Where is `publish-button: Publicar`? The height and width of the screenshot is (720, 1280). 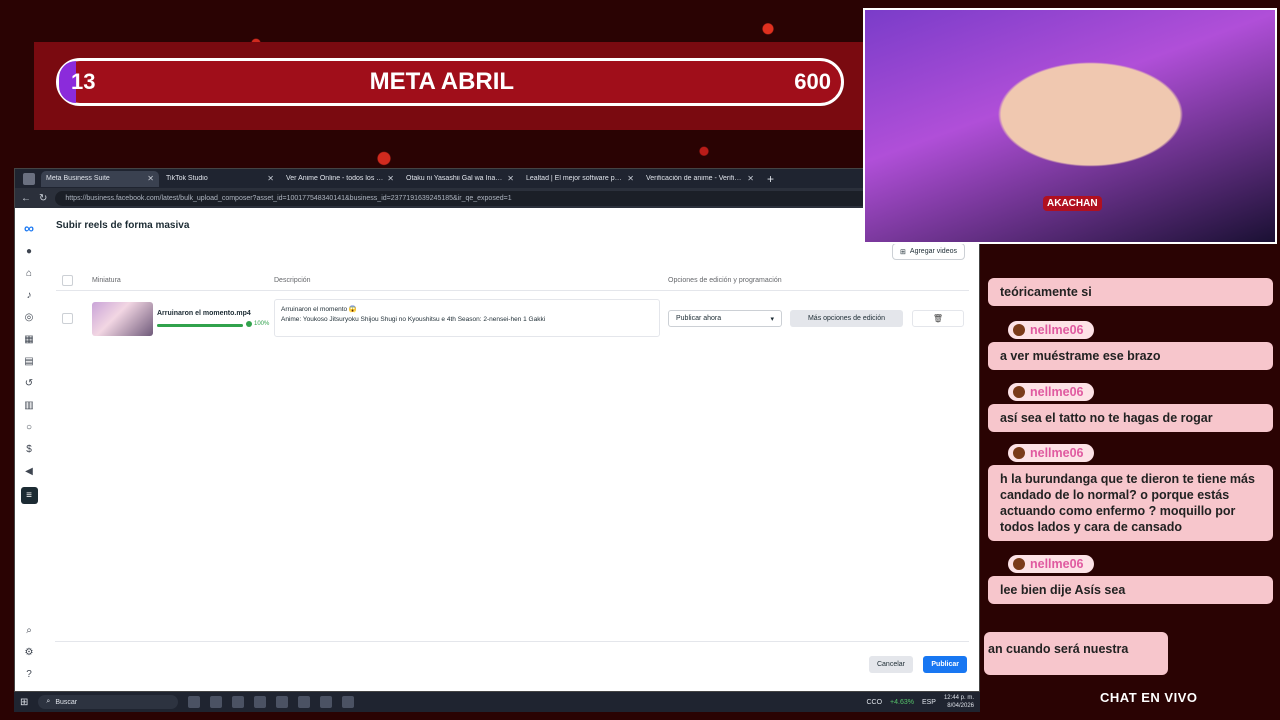
publish-button: Publicar is located at coordinates (945, 664).